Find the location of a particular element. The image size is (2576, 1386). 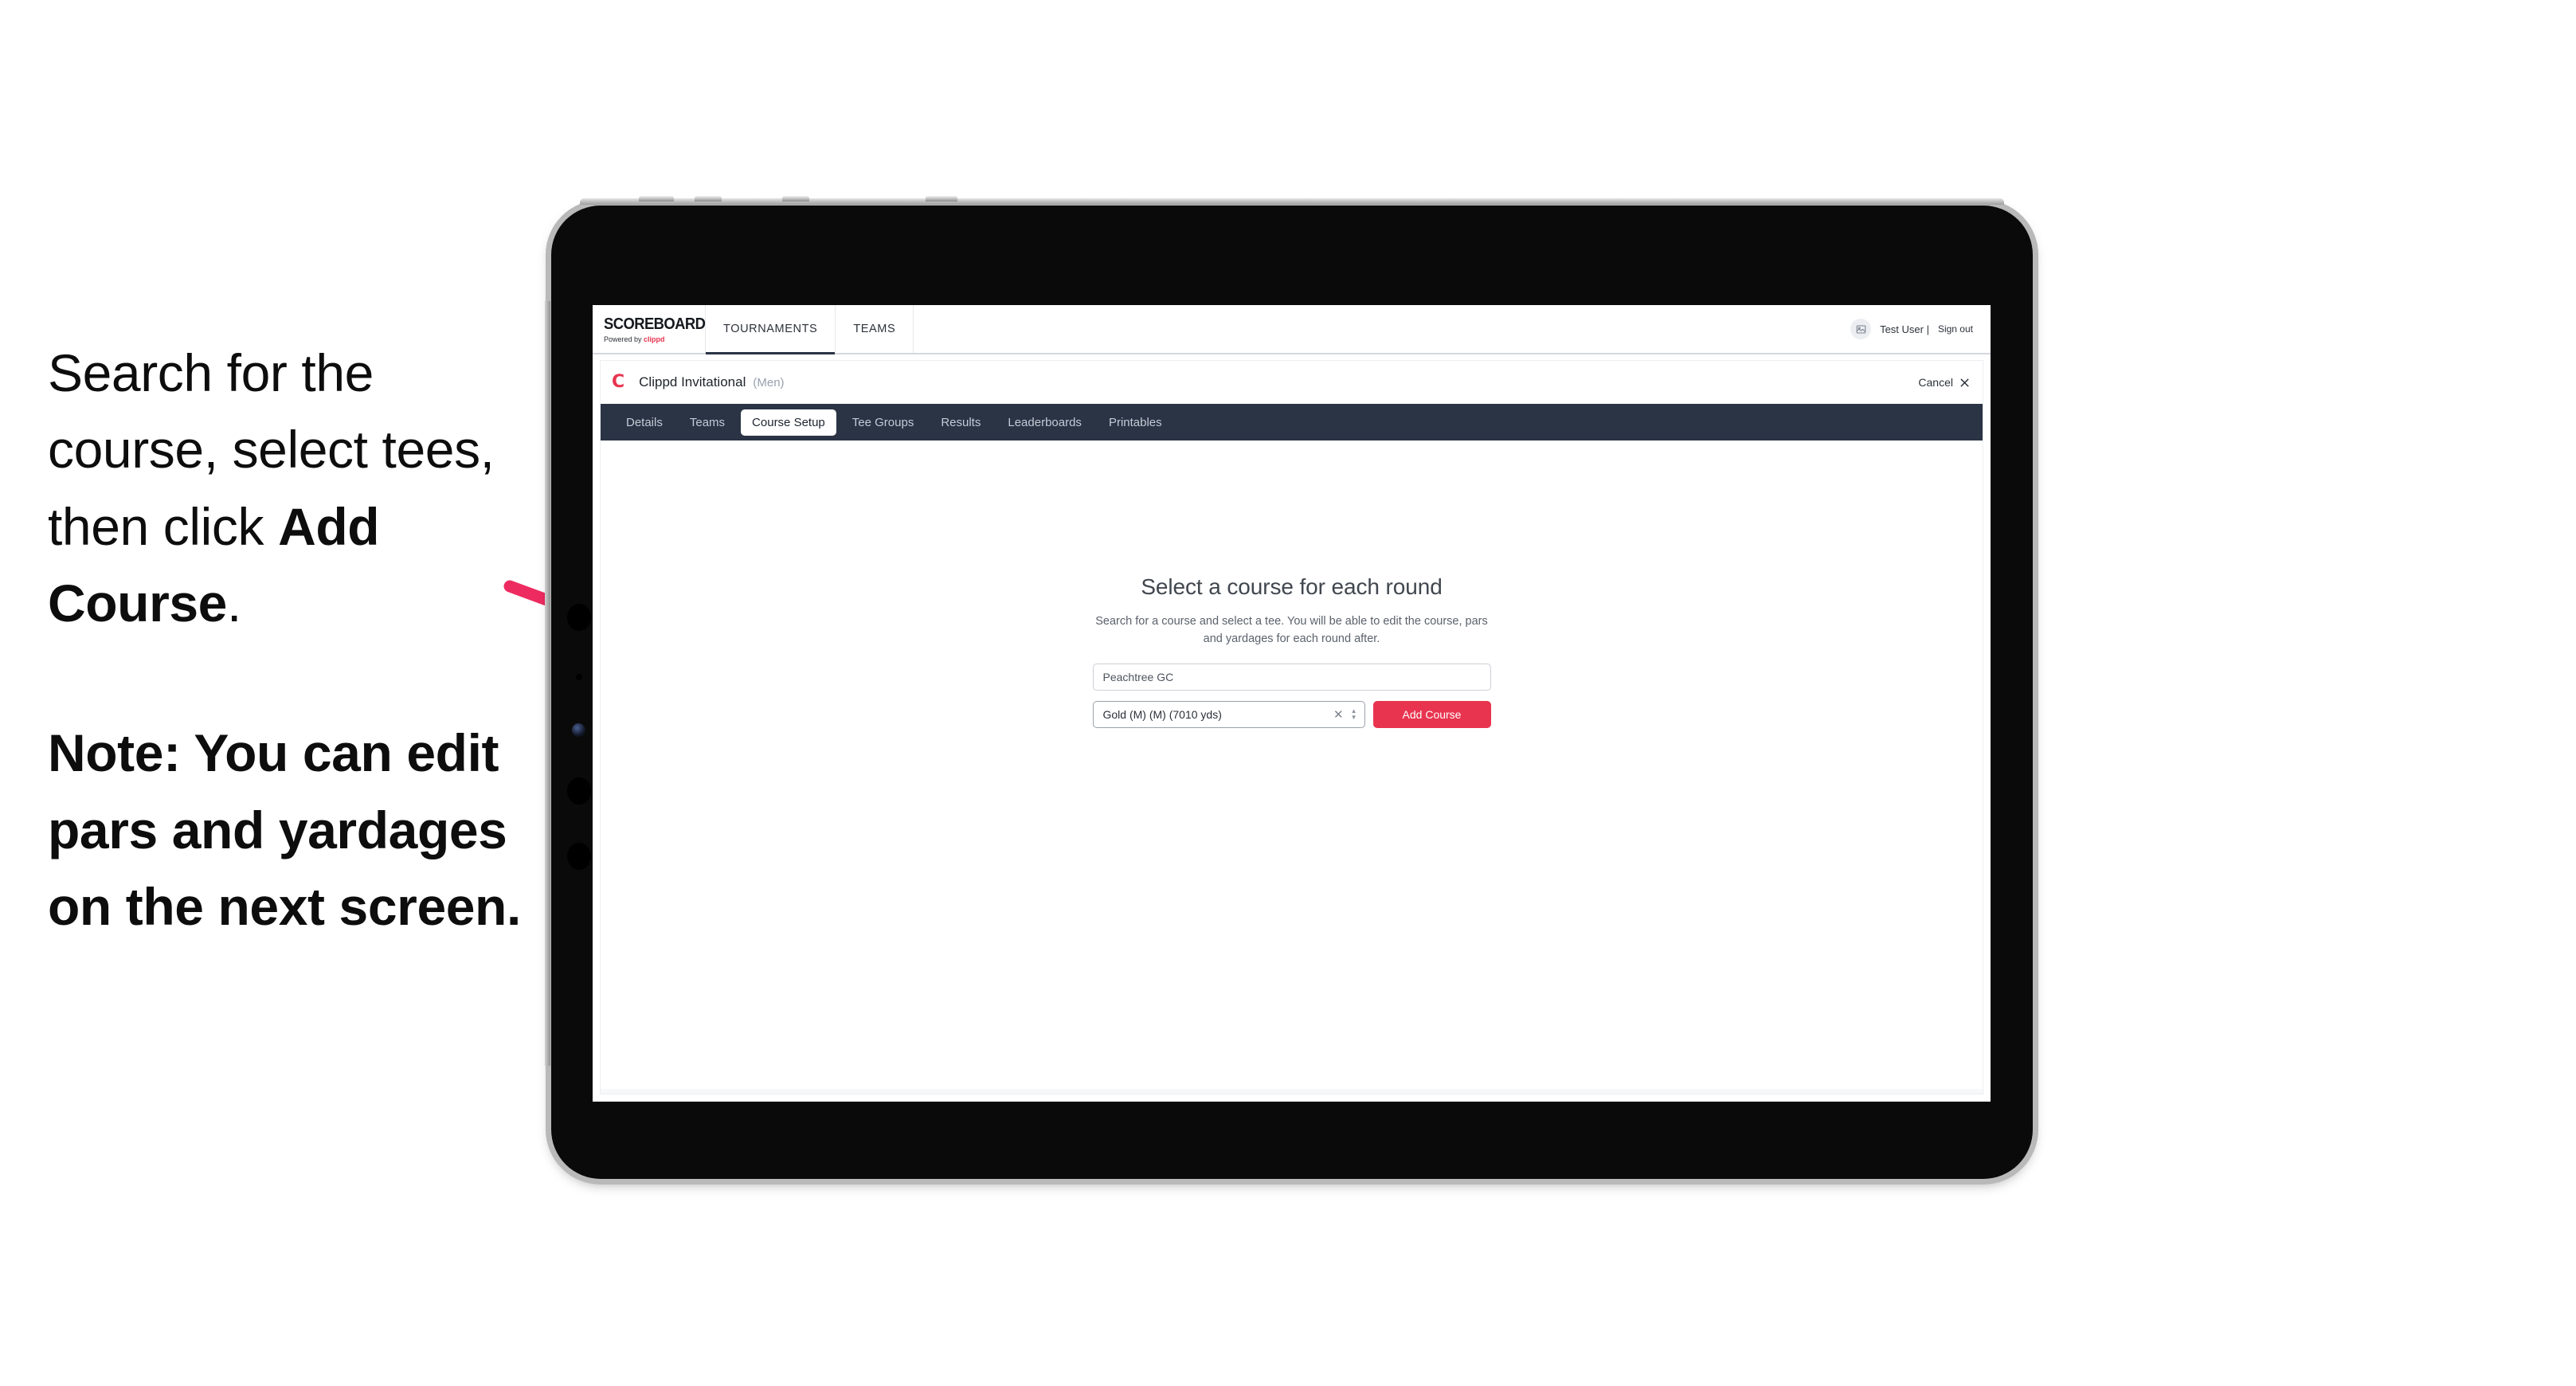

device-speaker-hole-bottom is located at coordinates (579, 857).